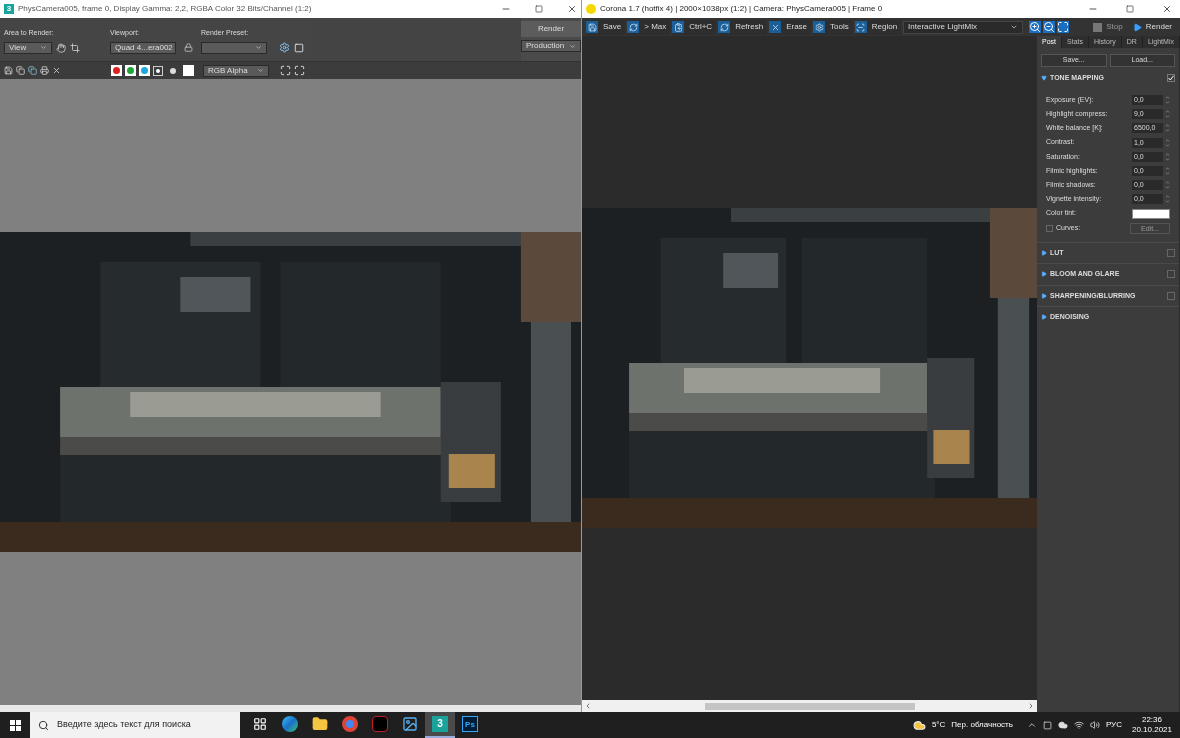  Describe the element at coordinates (678, 27) in the screenshot. I see `clipboard-icon` at that location.